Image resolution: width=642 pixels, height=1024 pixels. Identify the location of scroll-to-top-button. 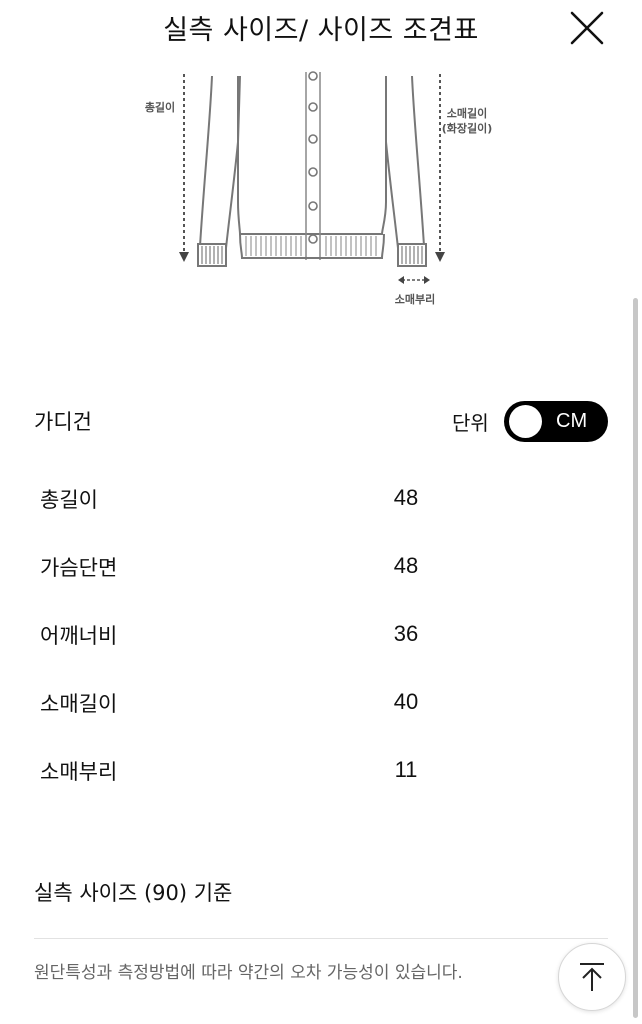
(592, 977).